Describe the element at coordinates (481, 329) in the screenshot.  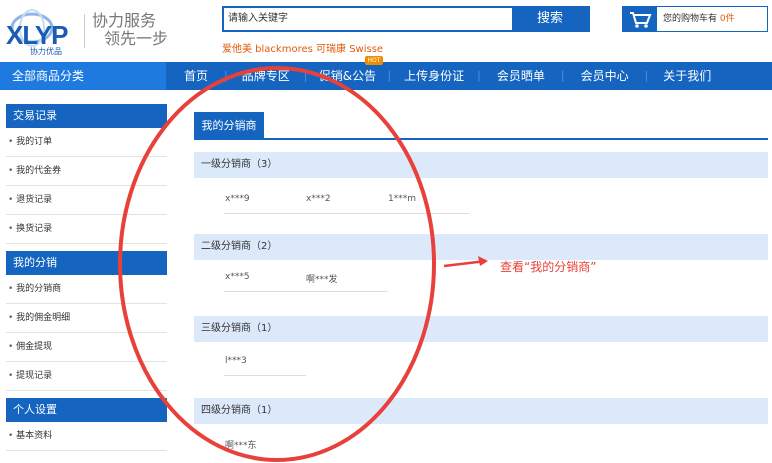
I see `level-header-3: 三级分销商（1）` at that location.